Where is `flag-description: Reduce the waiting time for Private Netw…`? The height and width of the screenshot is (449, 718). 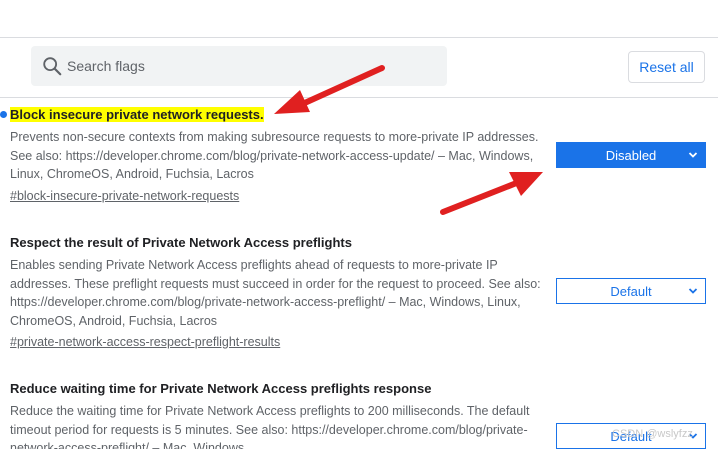
flag-description: Reduce the waiting time for Private Netw… is located at coordinates (270, 426).